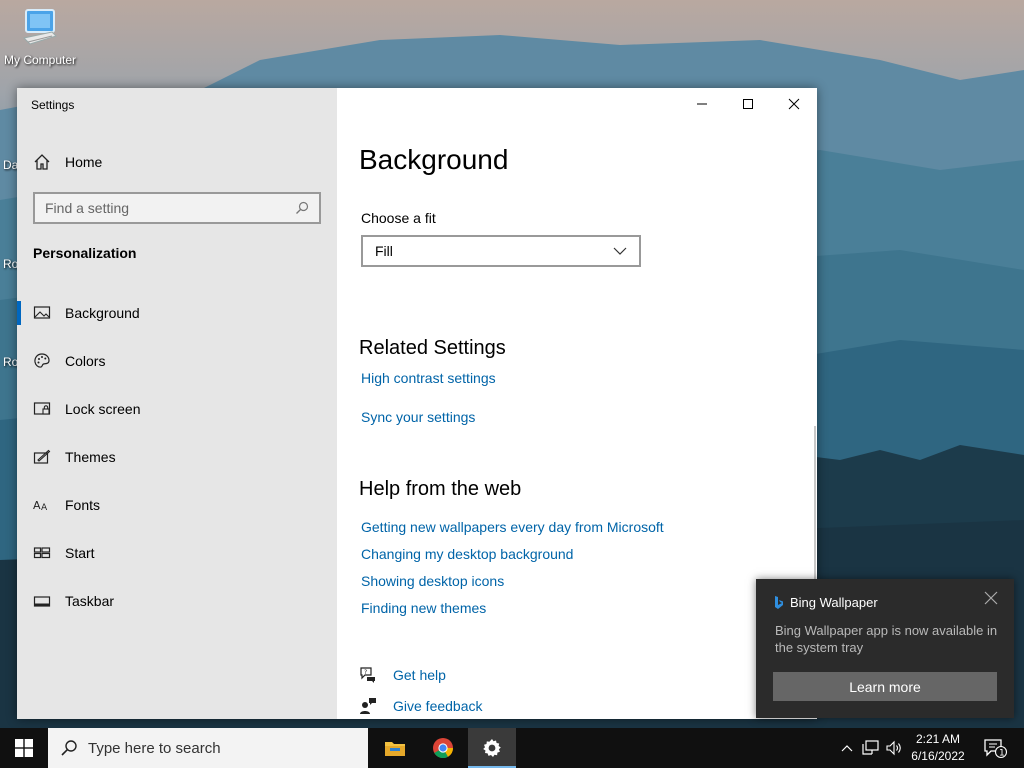 This screenshot has height=768, width=1024. I want to click on find-setting-search, so click(177, 208).